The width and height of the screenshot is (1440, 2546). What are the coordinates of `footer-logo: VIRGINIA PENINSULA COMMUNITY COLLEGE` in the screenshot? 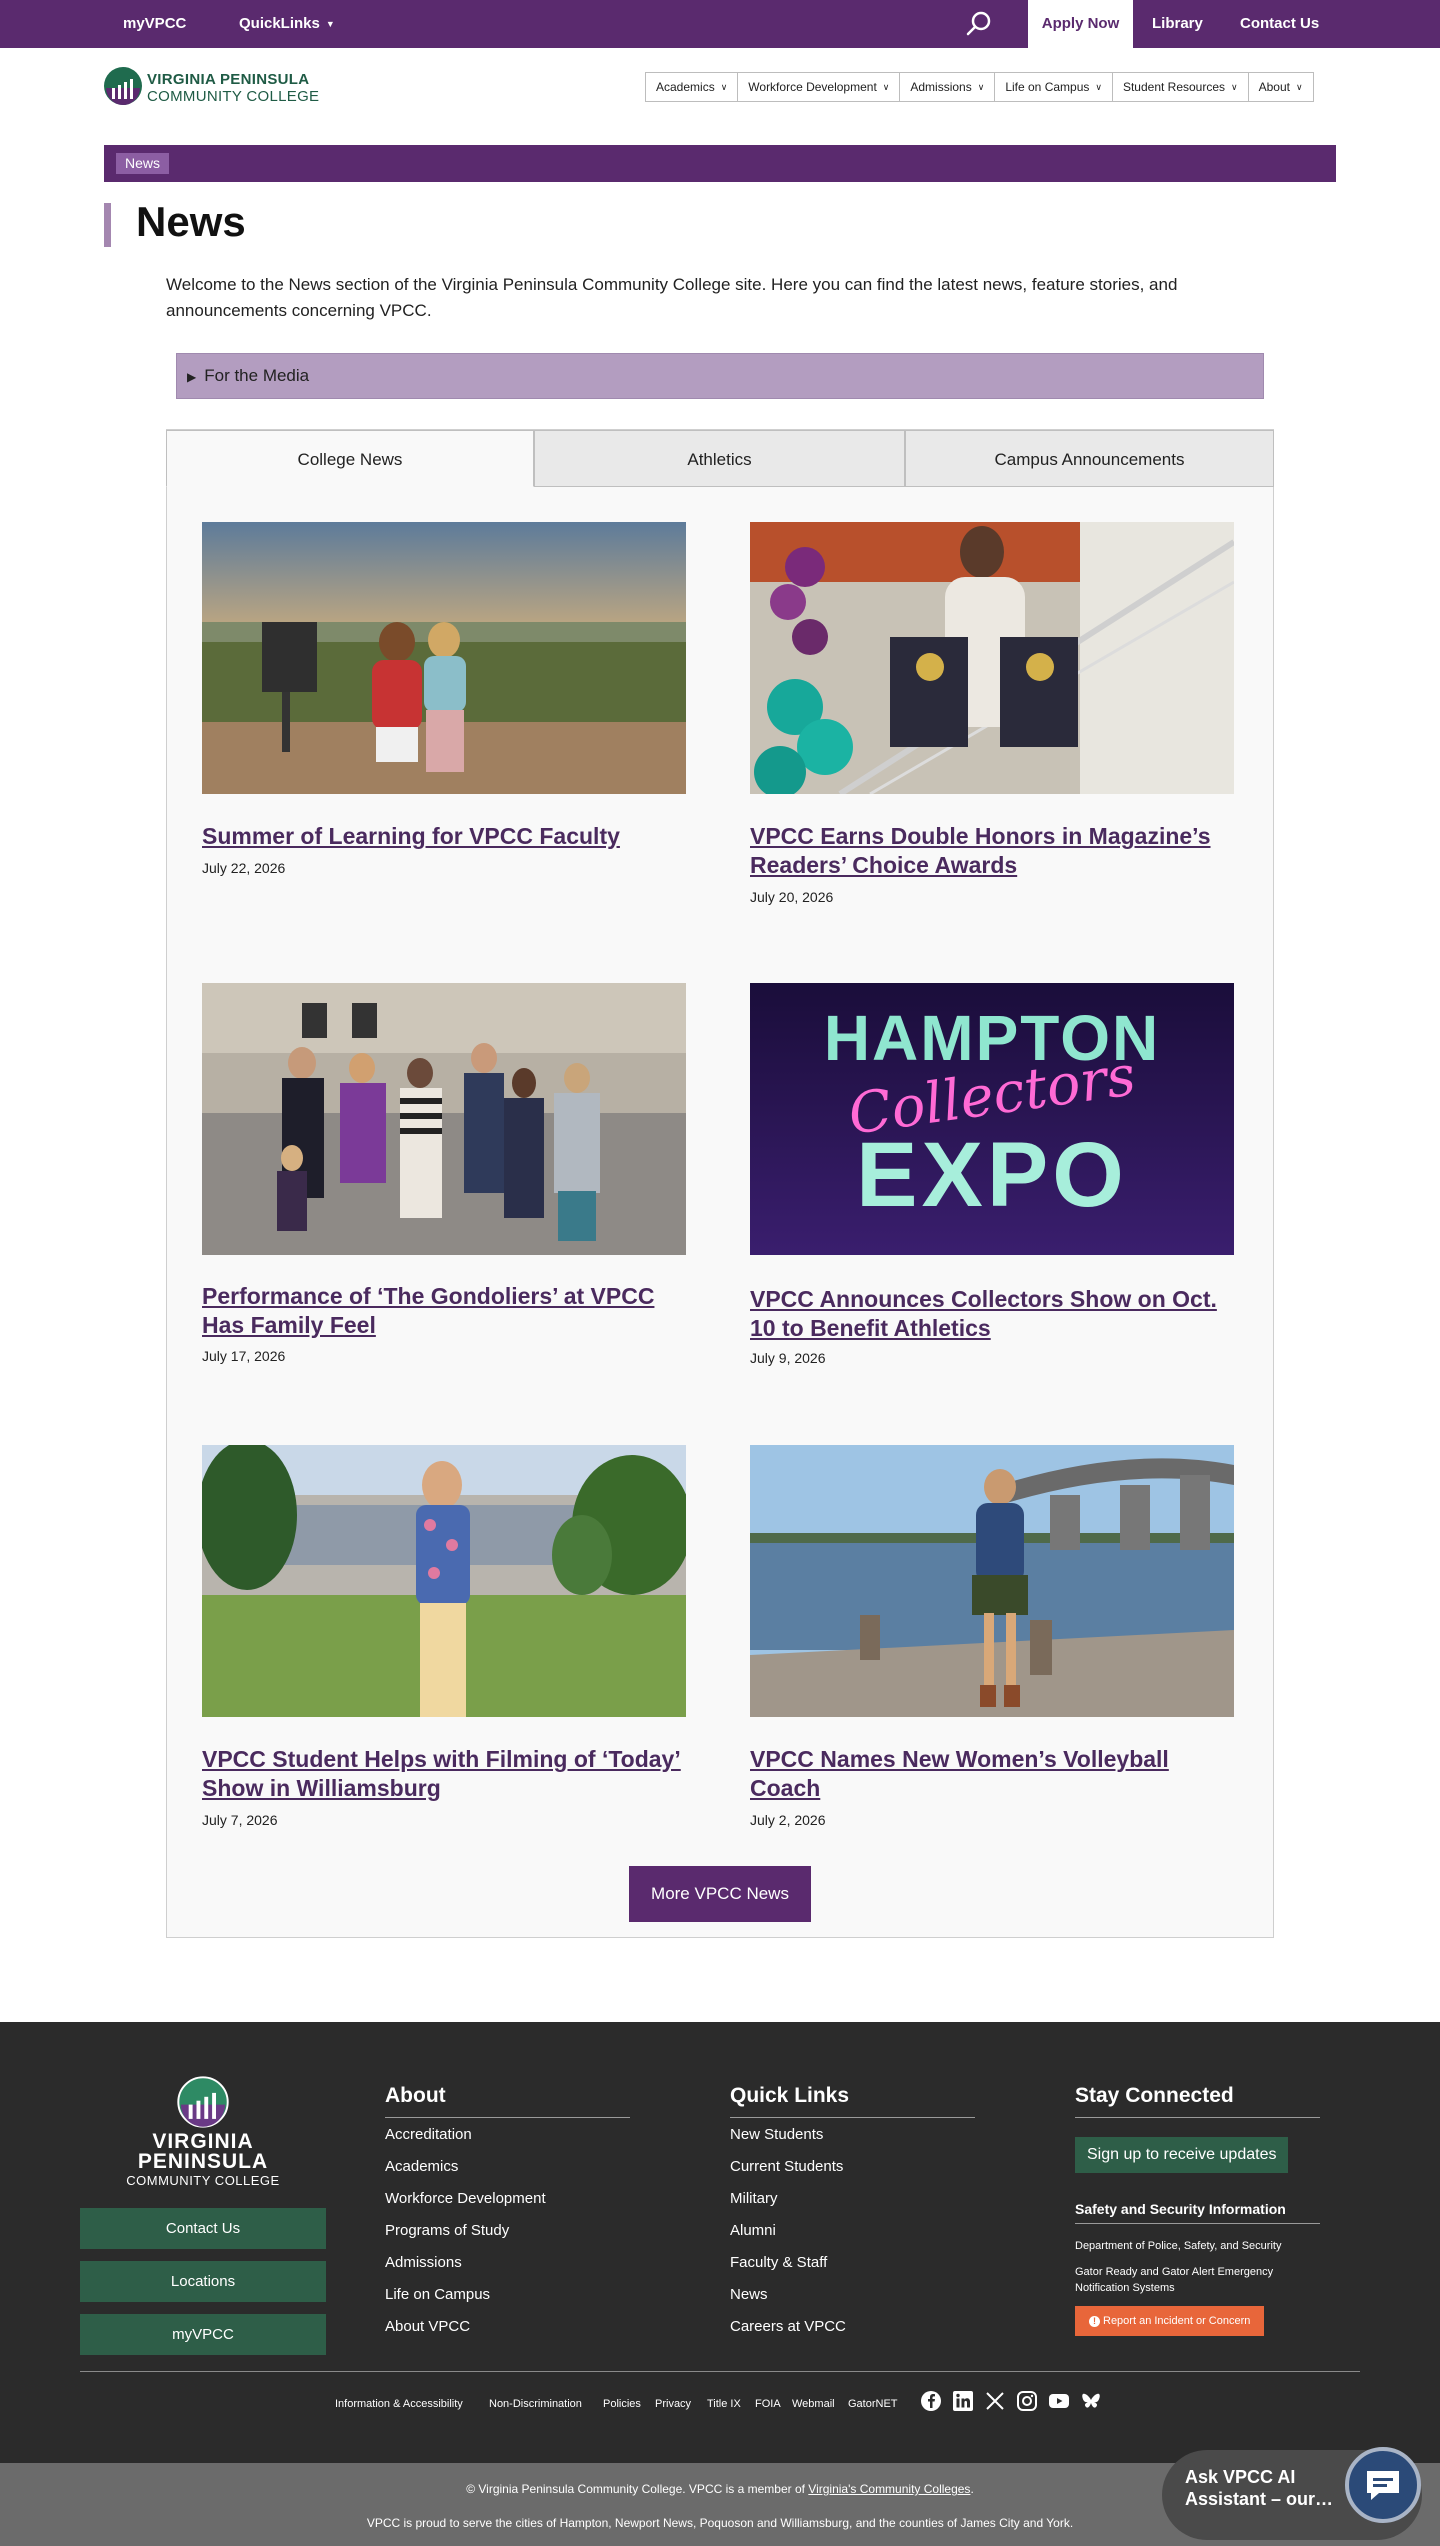 It's located at (203, 2133).